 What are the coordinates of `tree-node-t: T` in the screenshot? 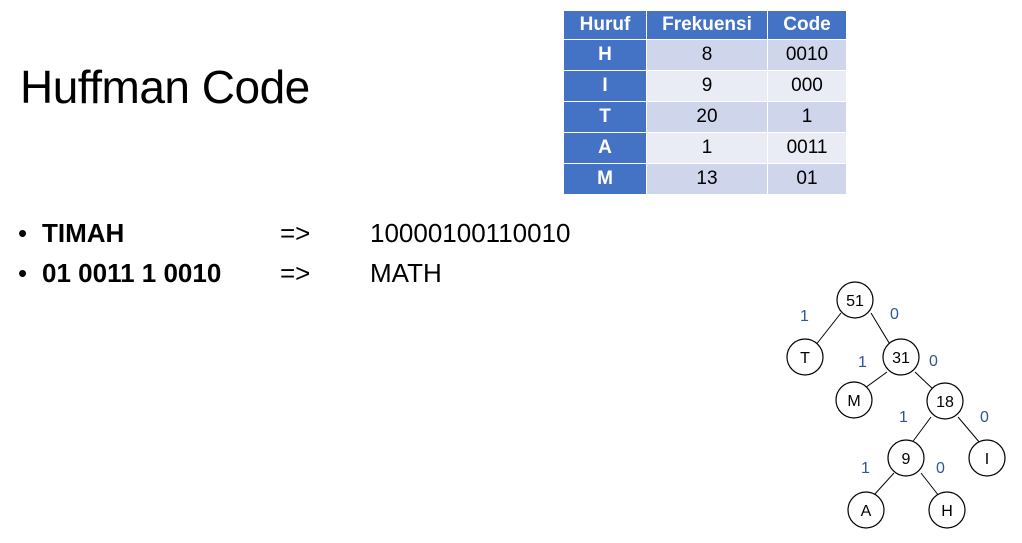 It's located at (805, 357).